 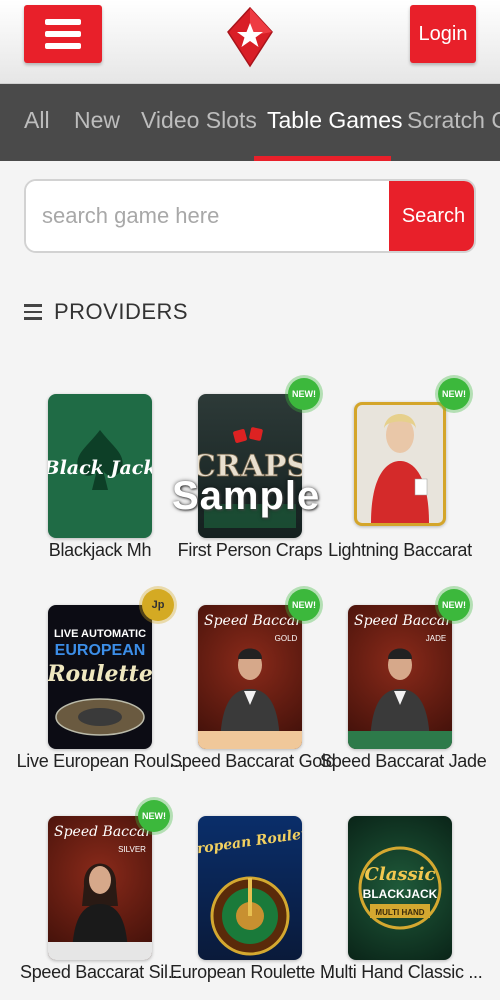 I want to click on top-header: Login, so click(x=250, y=42).